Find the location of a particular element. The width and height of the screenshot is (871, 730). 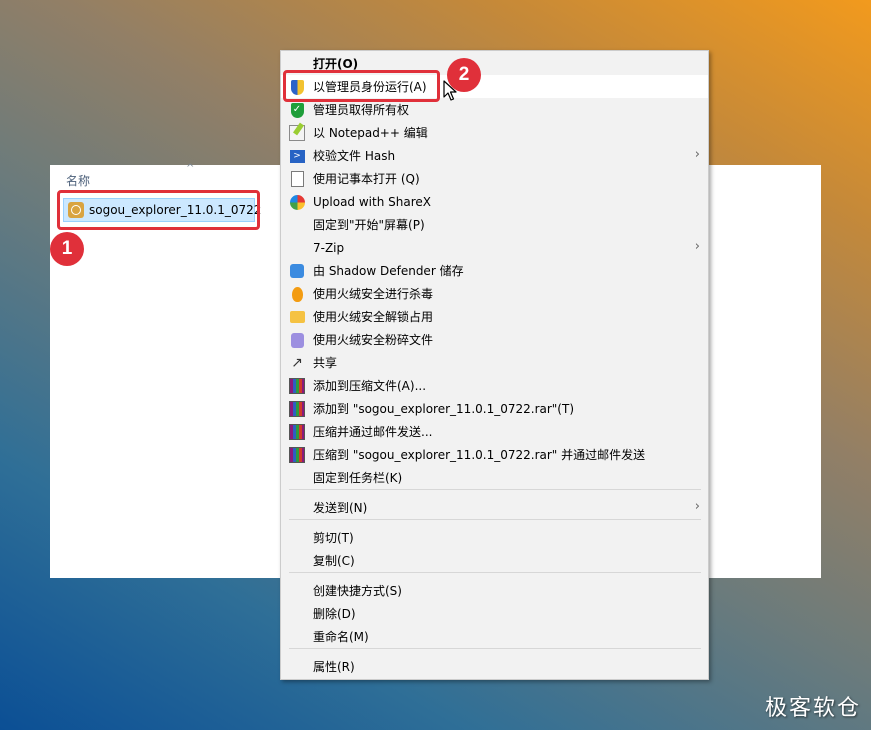

powershell-icon: > is located at coordinates (297, 156).